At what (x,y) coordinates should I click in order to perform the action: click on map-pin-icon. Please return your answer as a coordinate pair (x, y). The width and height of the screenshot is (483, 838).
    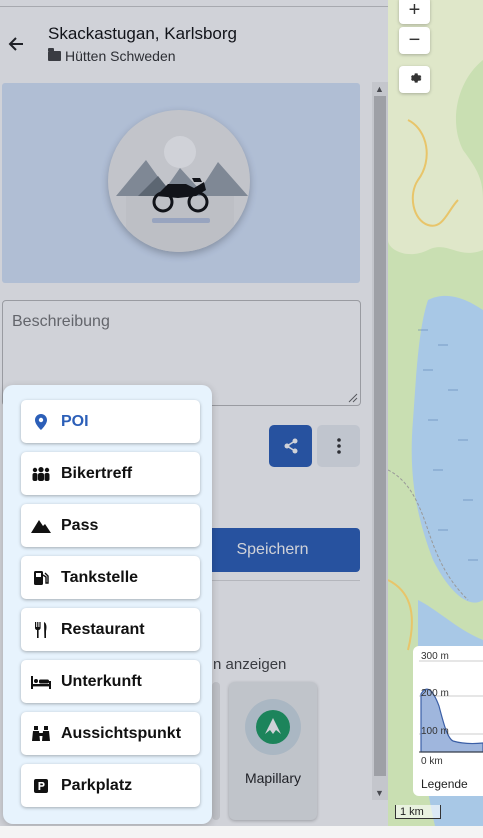
    Looking at the image, I should click on (41, 421).